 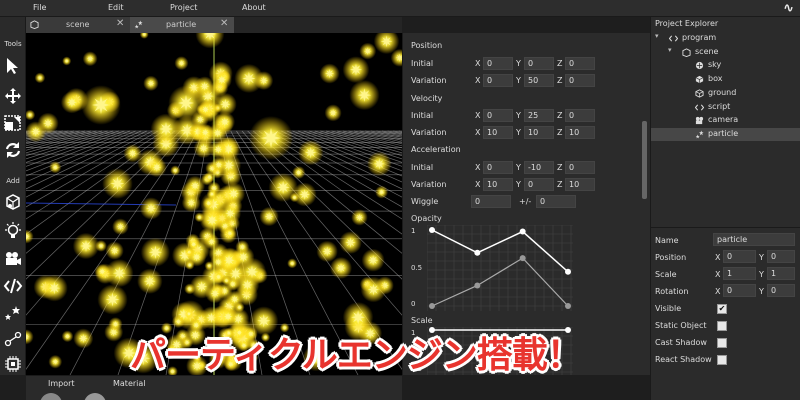 I want to click on add-effect-icon, so click(x=13, y=339).